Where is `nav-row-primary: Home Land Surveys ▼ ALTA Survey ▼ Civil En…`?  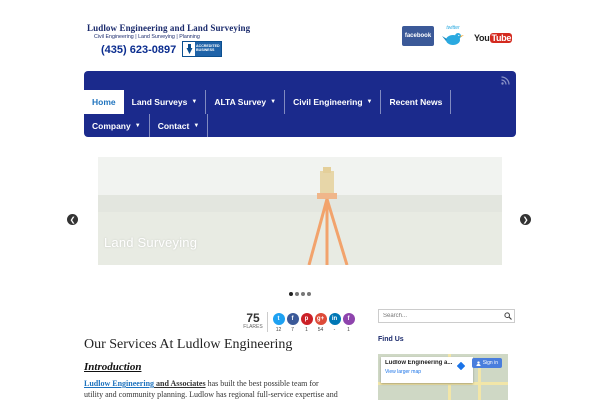
nav-row-primary: Home Land Surveys ▼ ALTA Survey ▼ Civil En… is located at coordinates (268, 102).